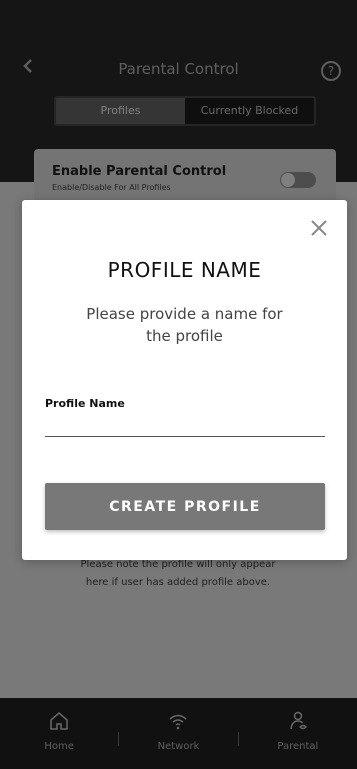 Image resolution: width=357 pixels, height=769 pixels. I want to click on dialog-description: Please provide a name for the profile, so click(184, 325).